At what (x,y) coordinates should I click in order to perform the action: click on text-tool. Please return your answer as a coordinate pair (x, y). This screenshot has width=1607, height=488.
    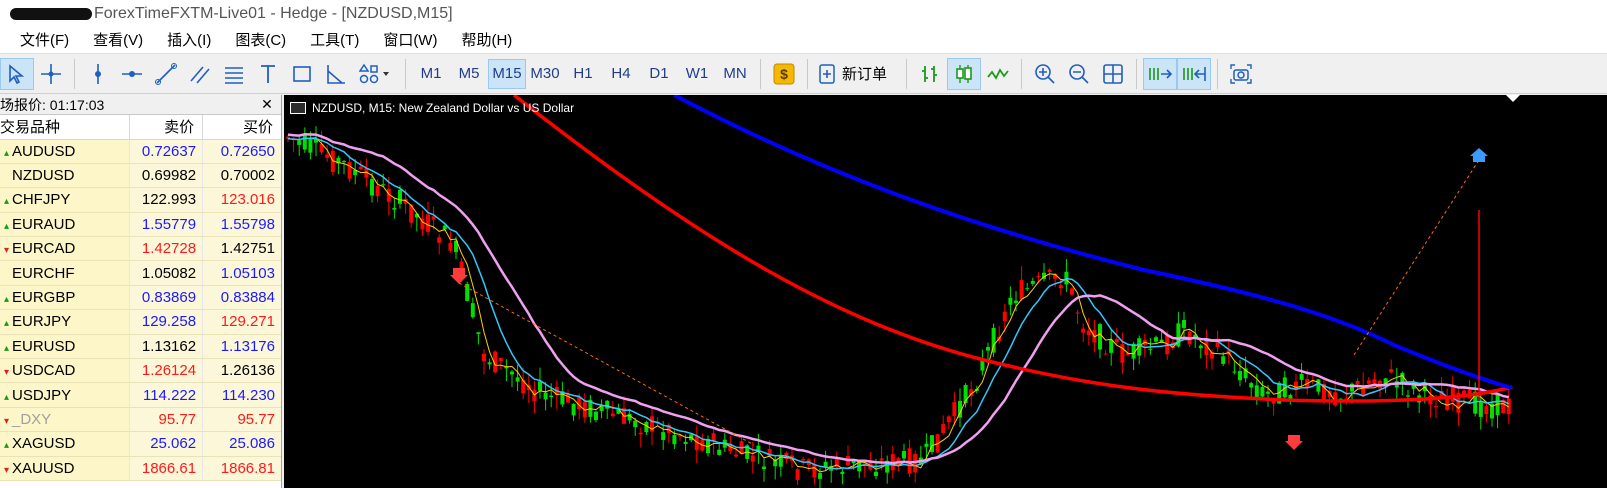
    Looking at the image, I should click on (268, 74).